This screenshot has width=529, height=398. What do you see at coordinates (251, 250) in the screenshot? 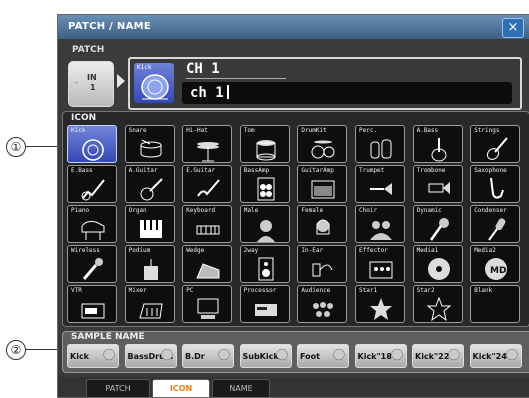
I see `icon-tile-label: 2way` at bounding box center [251, 250].